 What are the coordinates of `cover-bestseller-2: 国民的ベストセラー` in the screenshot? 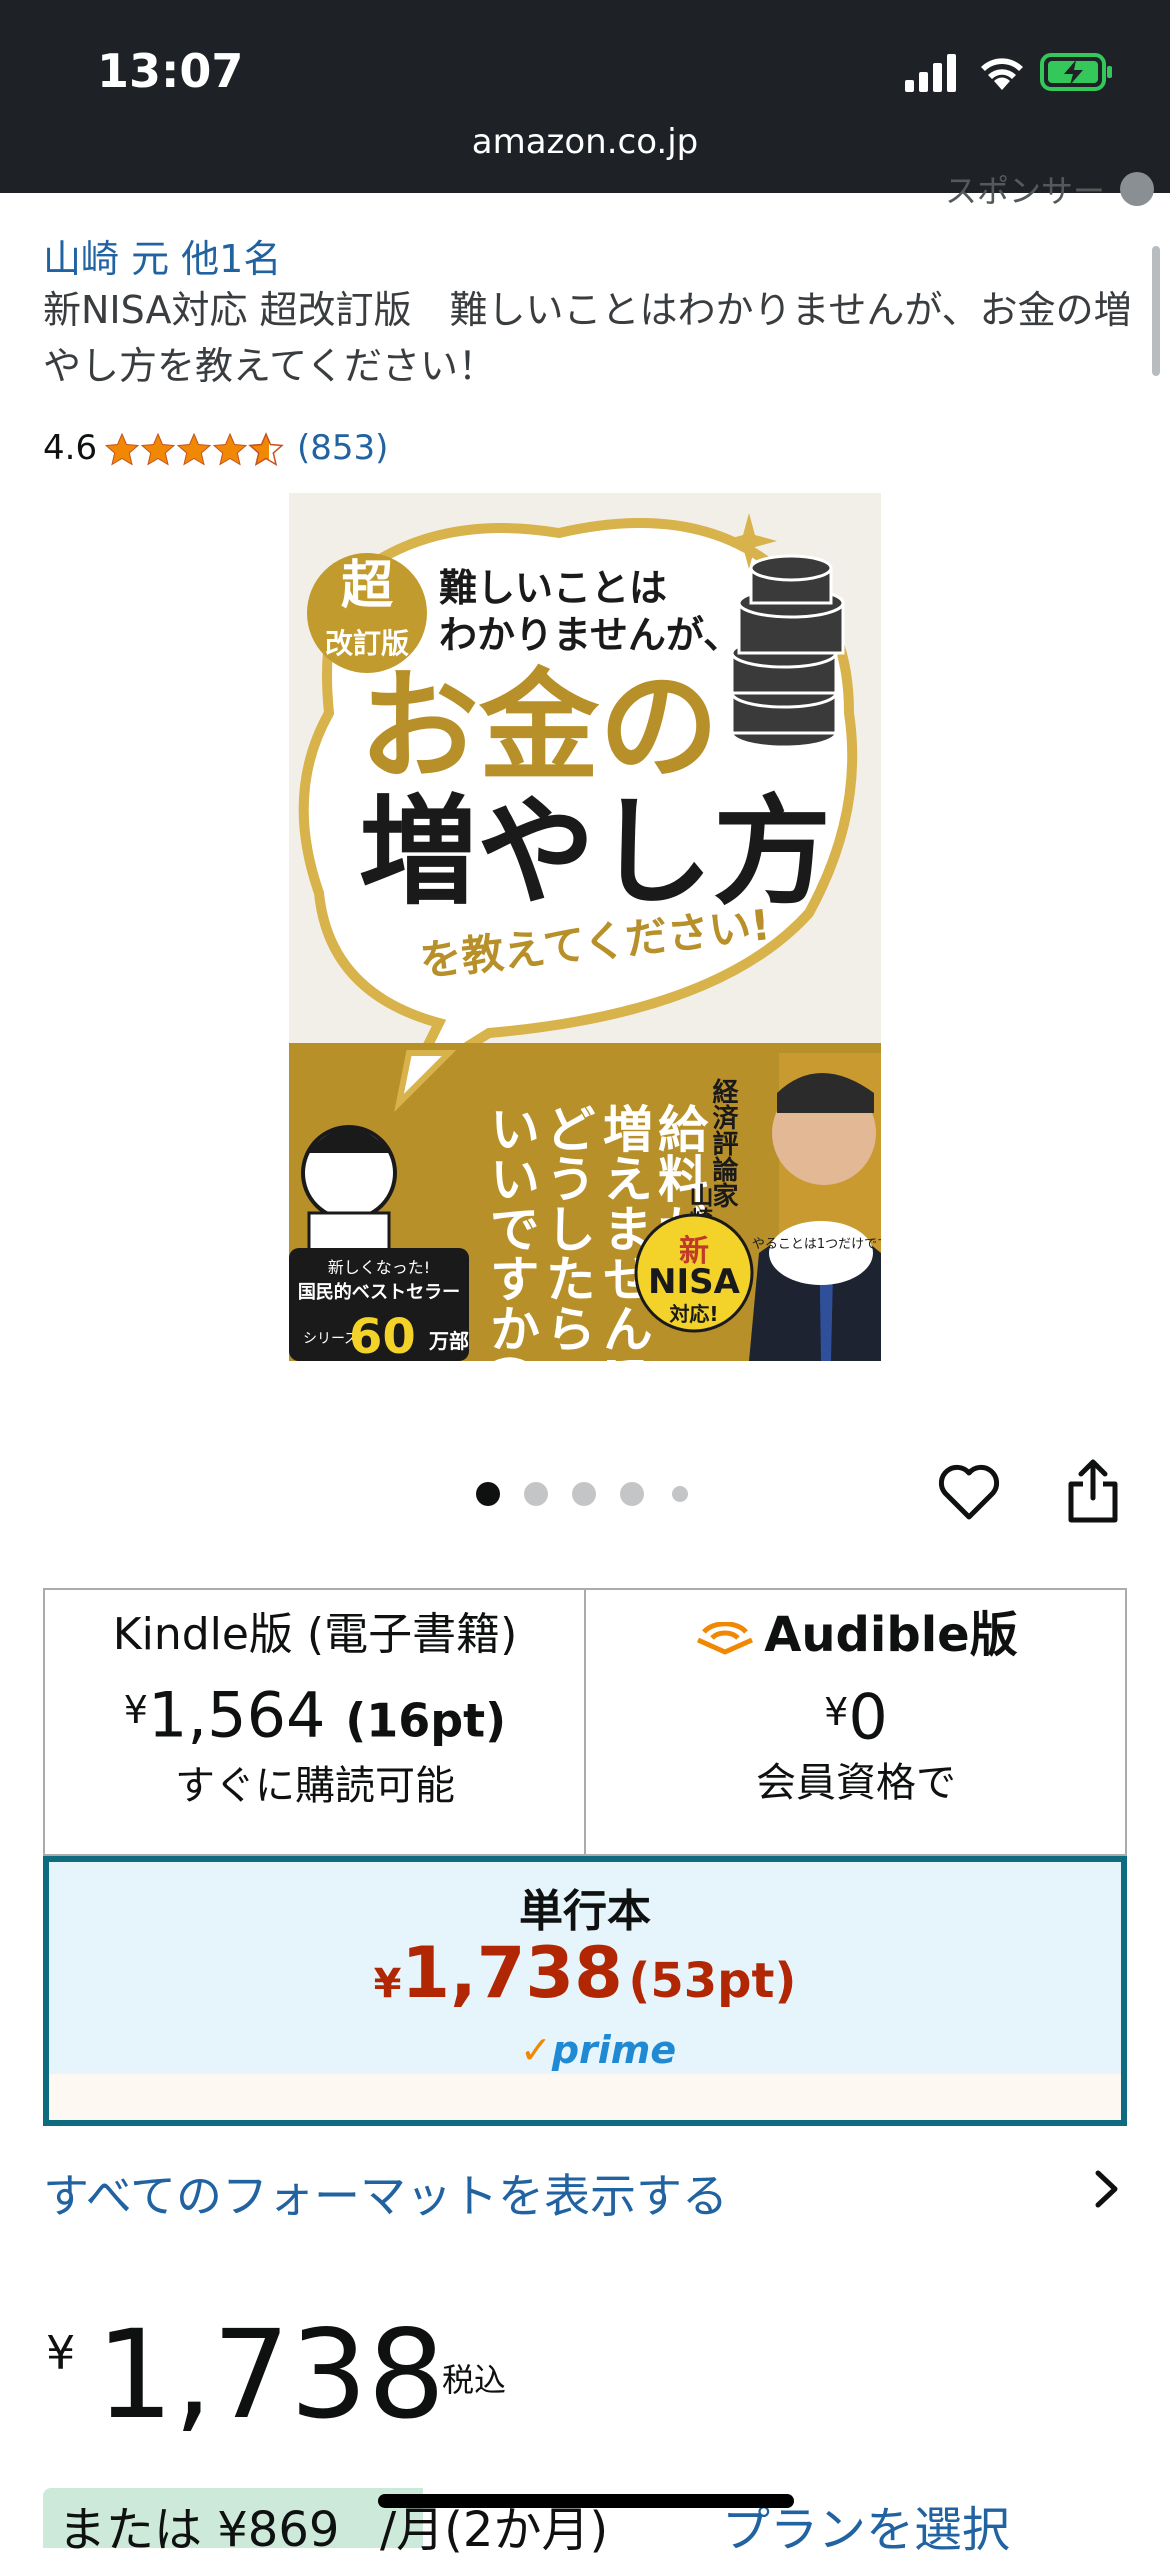 It's located at (379, 1292).